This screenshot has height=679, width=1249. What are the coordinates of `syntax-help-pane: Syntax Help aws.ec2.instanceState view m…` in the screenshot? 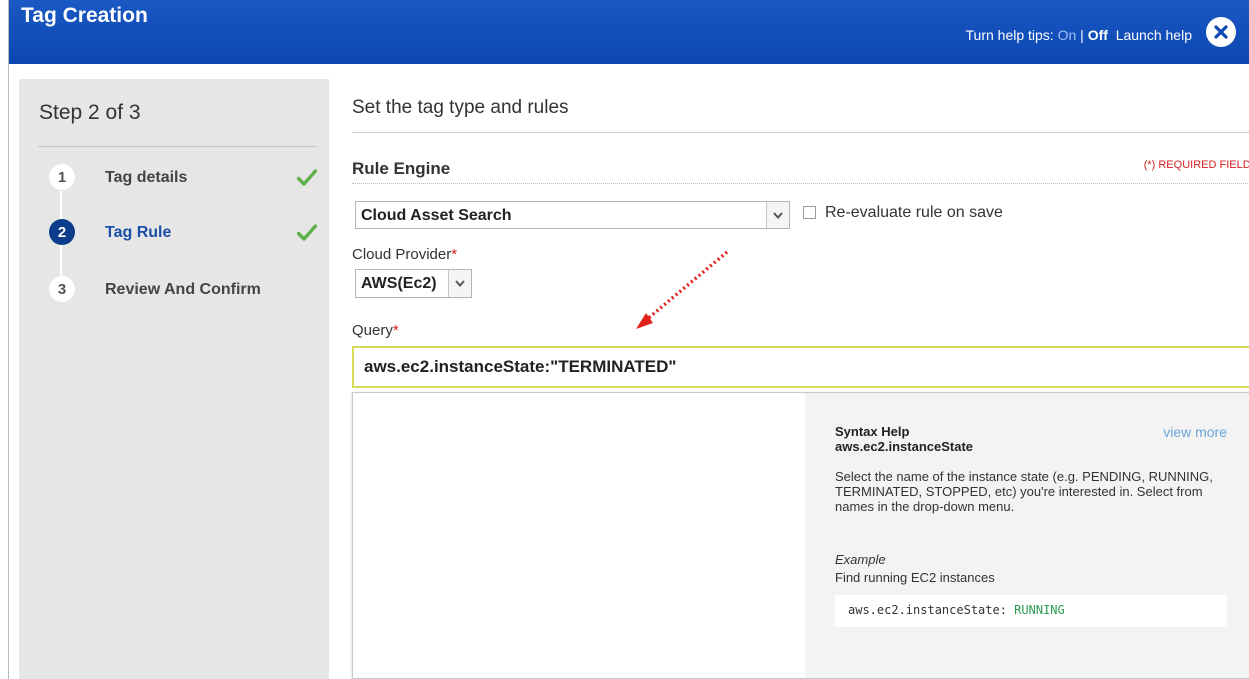 It's located at (1027, 535).